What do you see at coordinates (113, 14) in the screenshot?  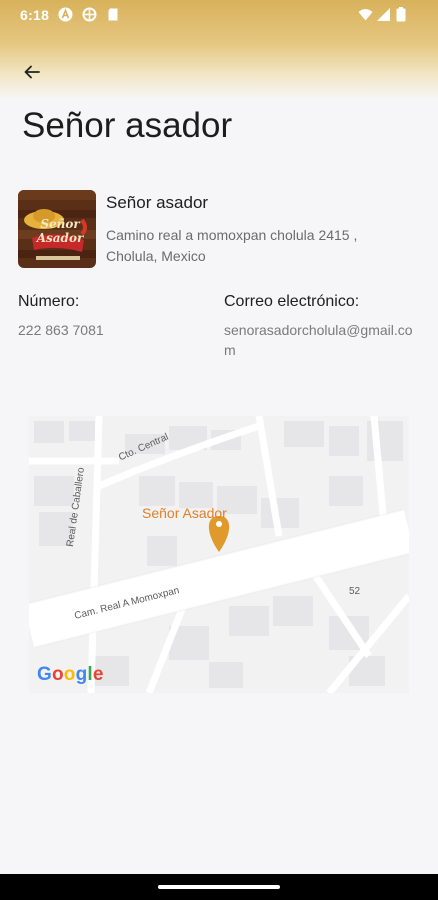 I see `sd-card-icon` at bounding box center [113, 14].